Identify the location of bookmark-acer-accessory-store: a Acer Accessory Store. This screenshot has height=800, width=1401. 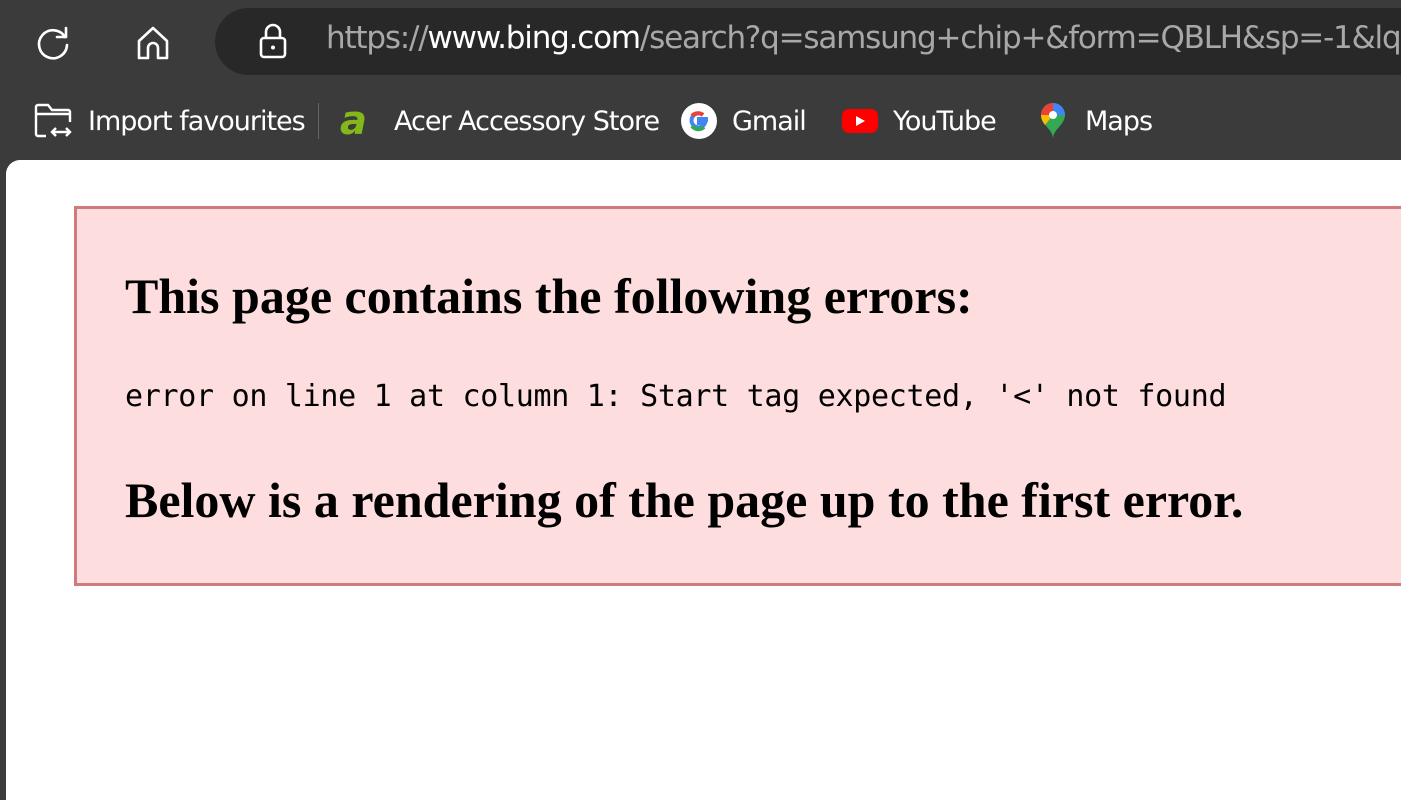
(500, 121).